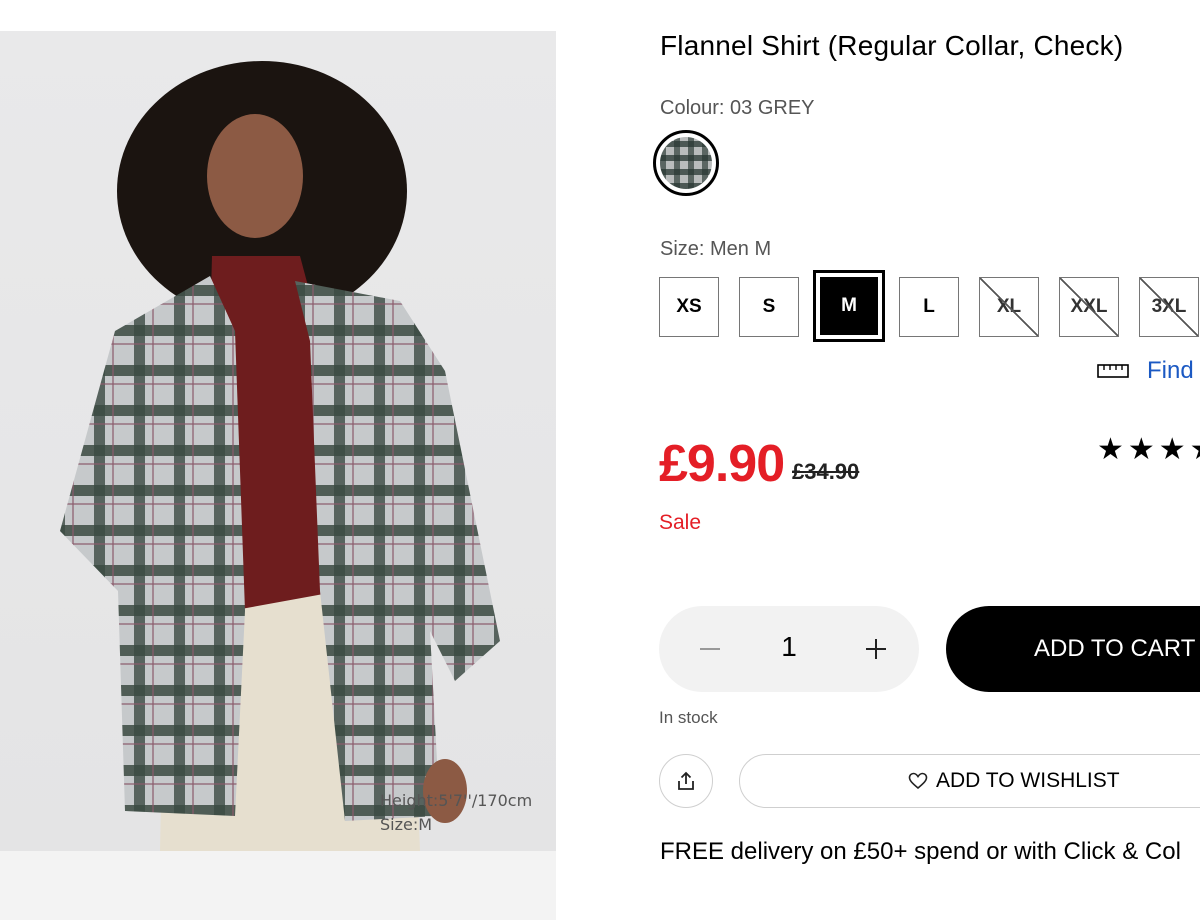 This screenshot has height=920, width=1200. What do you see at coordinates (680, 522) in the screenshot?
I see `sale-label: Sale` at bounding box center [680, 522].